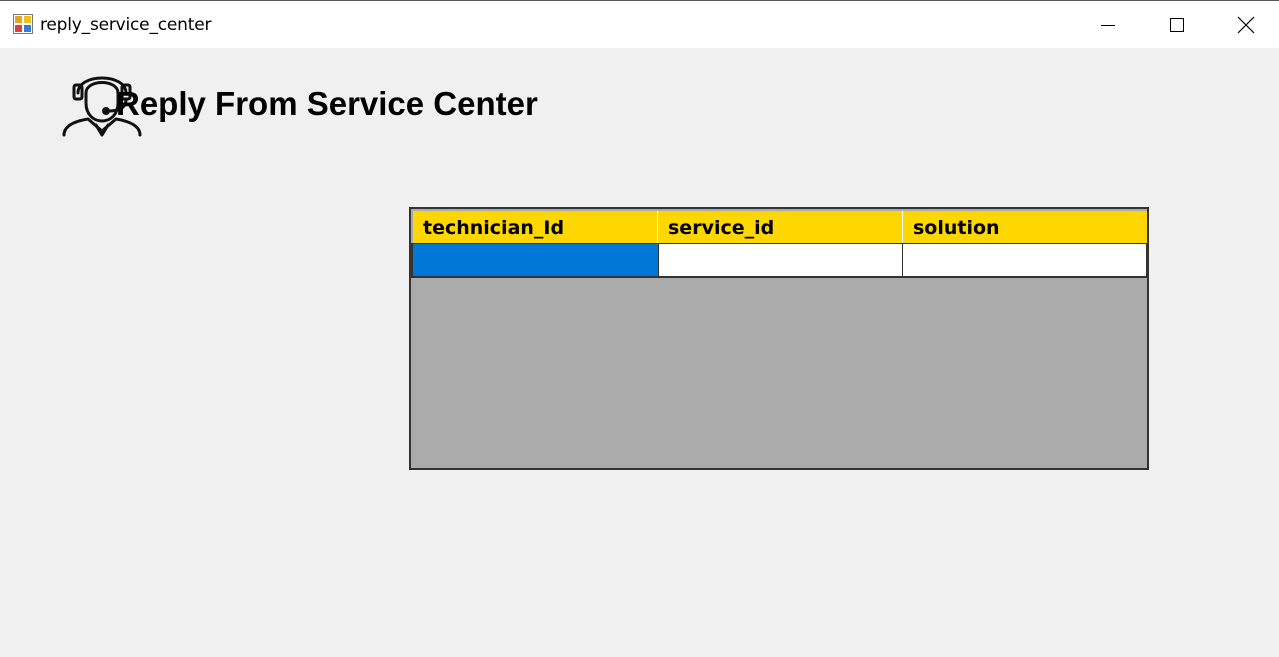 Image resolution: width=1279 pixels, height=657 pixels. What do you see at coordinates (1025, 228) in the screenshot?
I see `column-header-solution: solution` at bounding box center [1025, 228].